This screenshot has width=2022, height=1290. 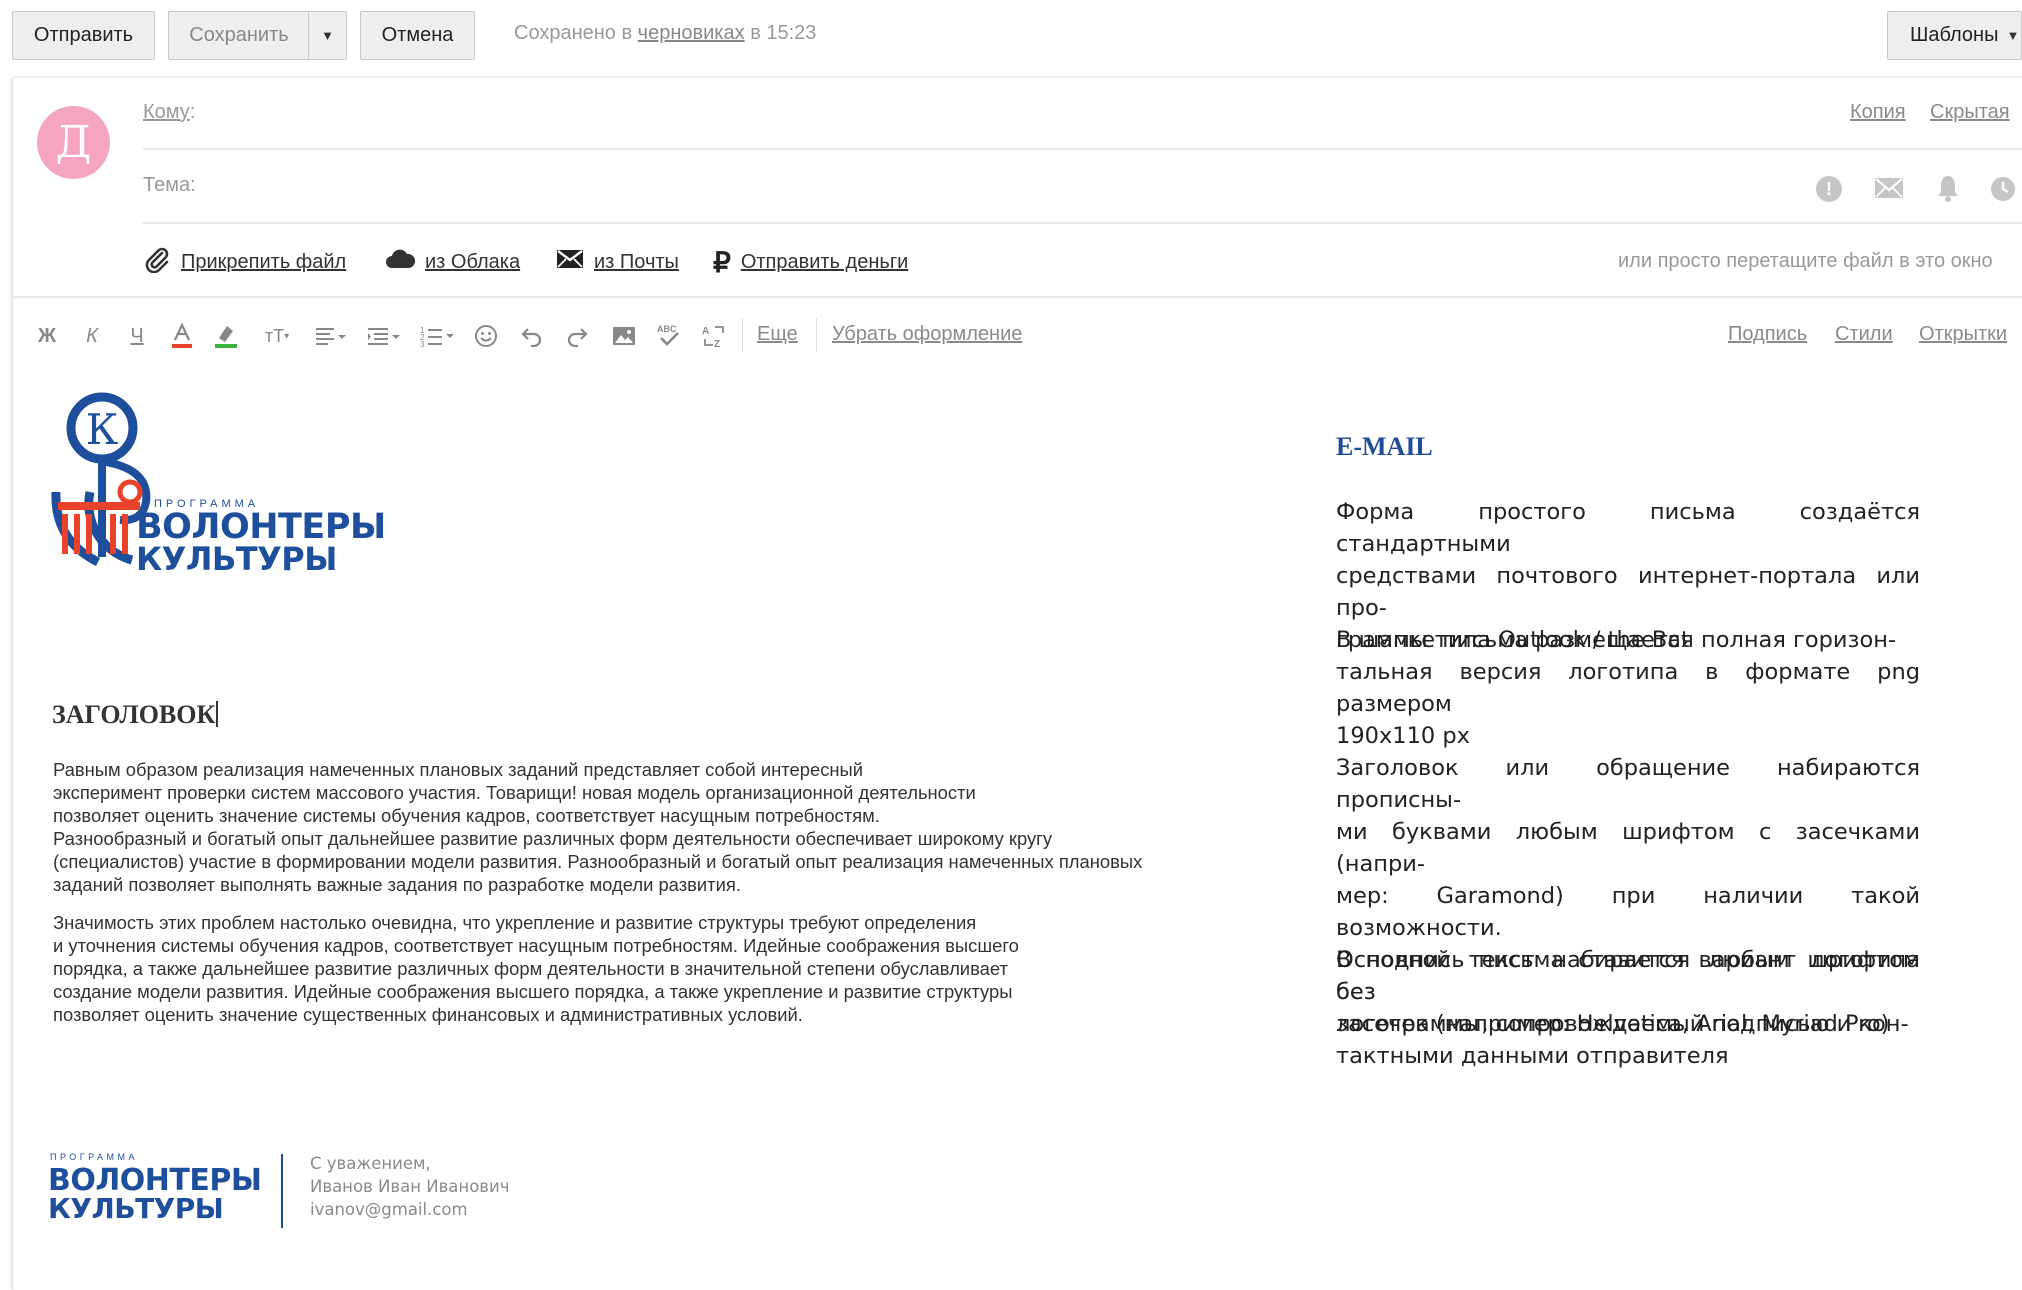 I want to click on undo-icon, so click(x=532, y=336).